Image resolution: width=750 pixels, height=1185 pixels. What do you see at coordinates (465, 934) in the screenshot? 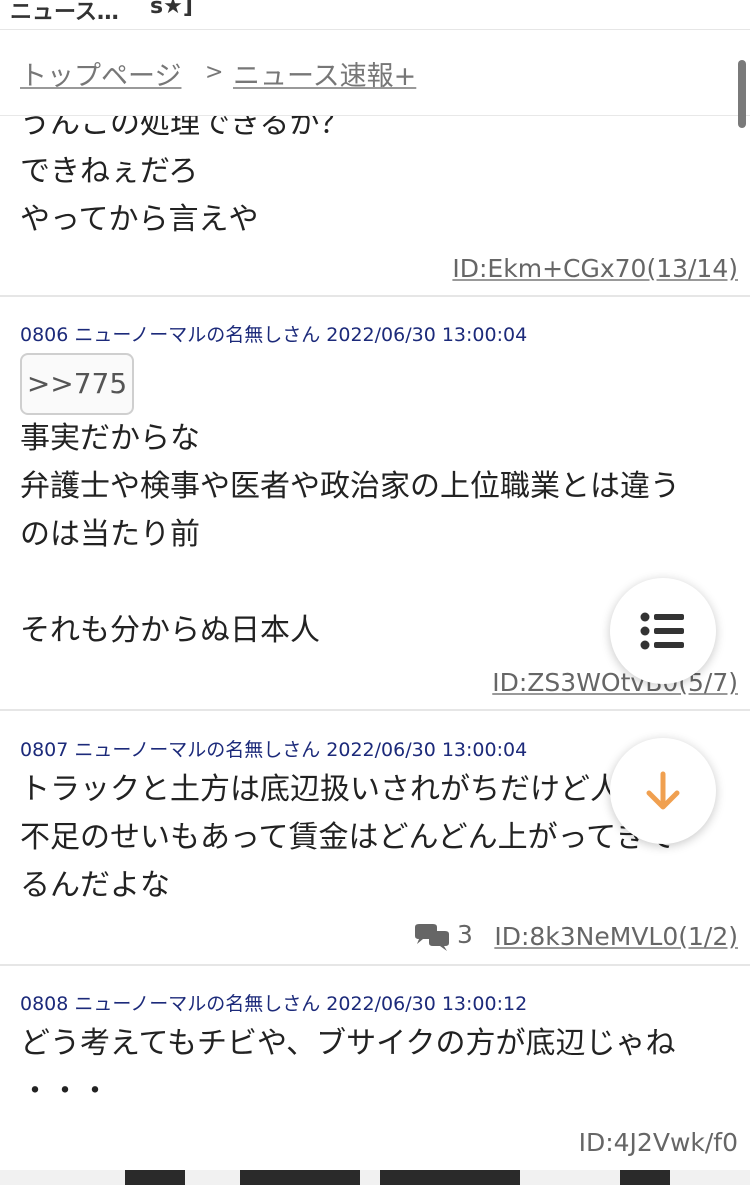
I see `reply-count-label: 3` at bounding box center [465, 934].